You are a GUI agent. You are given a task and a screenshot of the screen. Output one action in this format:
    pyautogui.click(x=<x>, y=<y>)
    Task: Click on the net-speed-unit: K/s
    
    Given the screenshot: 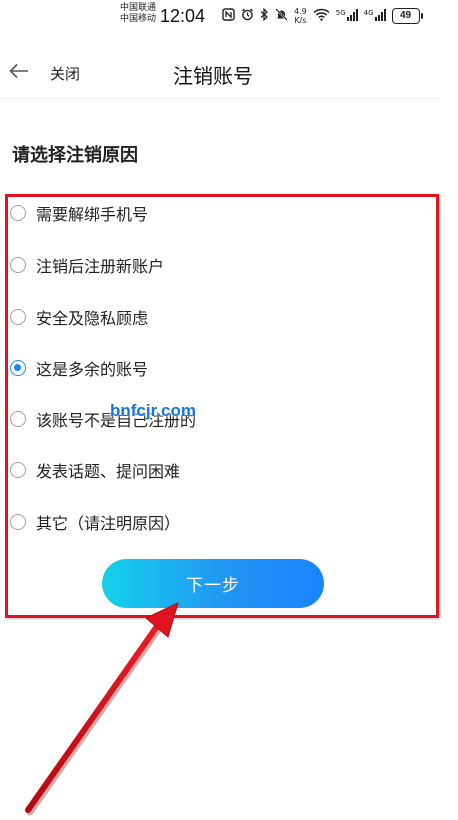 What is the action you would take?
    pyautogui.click(x=300, y=20)
    